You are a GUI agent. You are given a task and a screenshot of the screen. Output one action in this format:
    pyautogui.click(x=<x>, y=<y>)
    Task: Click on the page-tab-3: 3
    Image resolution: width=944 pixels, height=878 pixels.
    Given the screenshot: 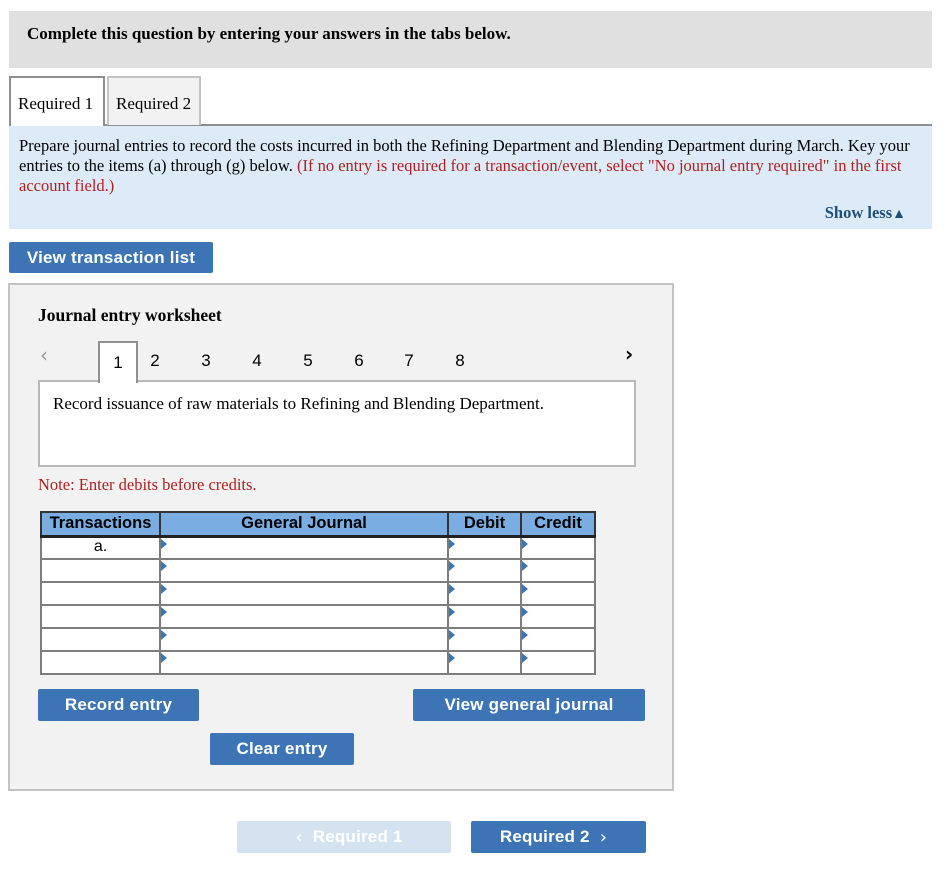 What is the action you would take?
    pyautogui.click(x=206, y=361)
    